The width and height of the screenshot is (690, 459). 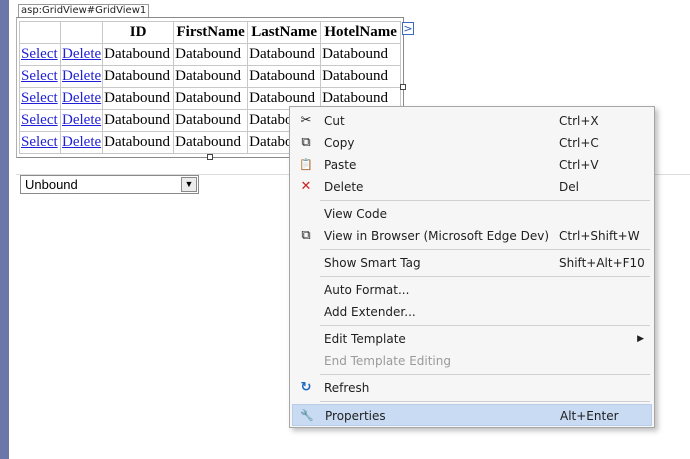 I want to click on menu-item-paste: 📋 Paste Ctrl+V, so click(x=472, y=165).